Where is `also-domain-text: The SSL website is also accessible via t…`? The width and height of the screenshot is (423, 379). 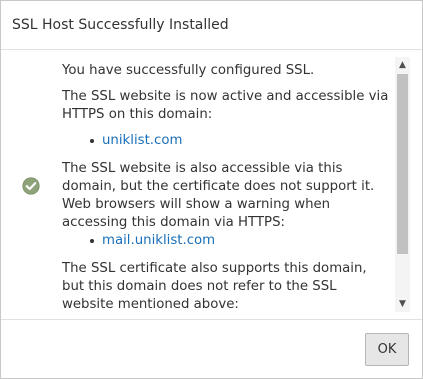 also-domain-text: The SSL website is also accessible via t… is located at coordinates (218, 195).